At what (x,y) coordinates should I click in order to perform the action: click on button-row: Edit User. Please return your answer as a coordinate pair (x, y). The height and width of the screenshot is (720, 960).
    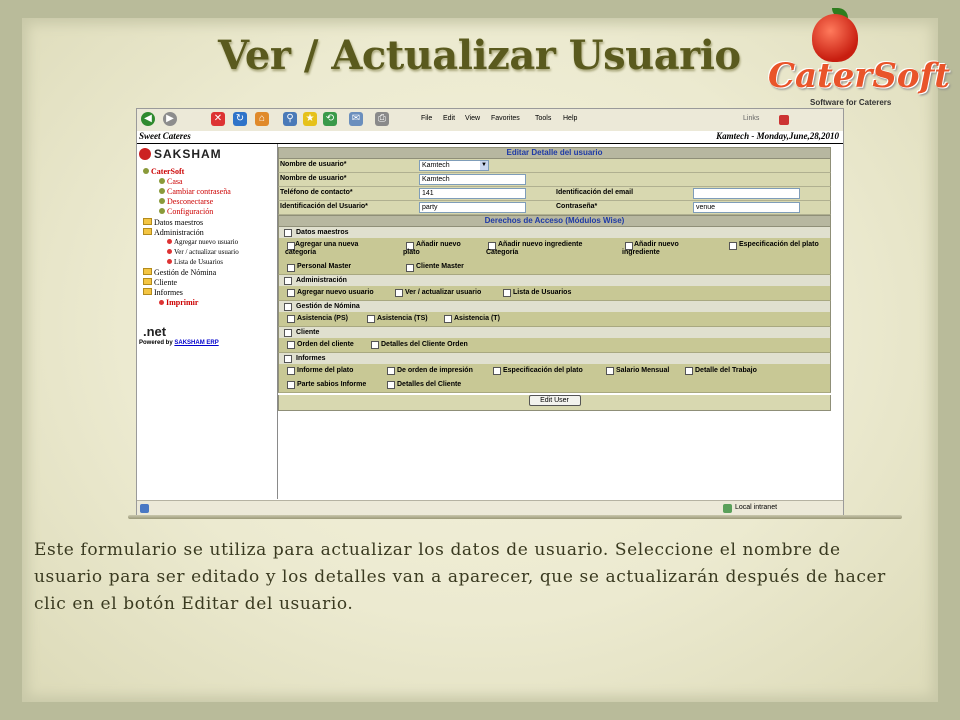
    Looking at the image, I should click on (554, 403).